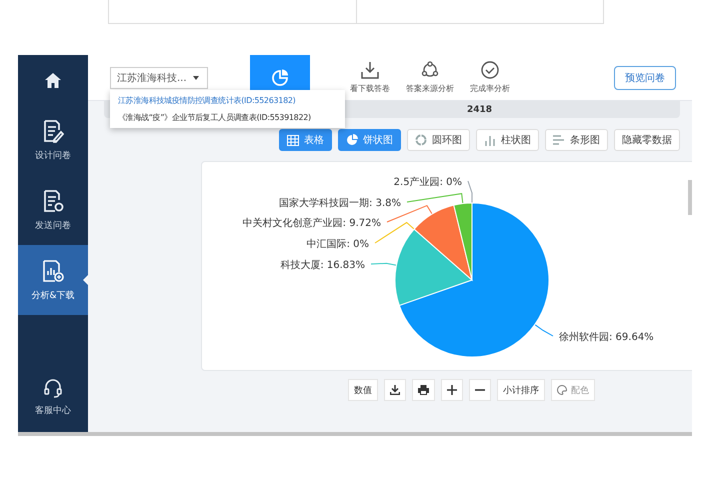 The height and width of the screenshot is (493, 711). Describe the element at coordinates (428, 182) in the screenshot. I see `slice-label: 2.5产业园: 0%` at that location.